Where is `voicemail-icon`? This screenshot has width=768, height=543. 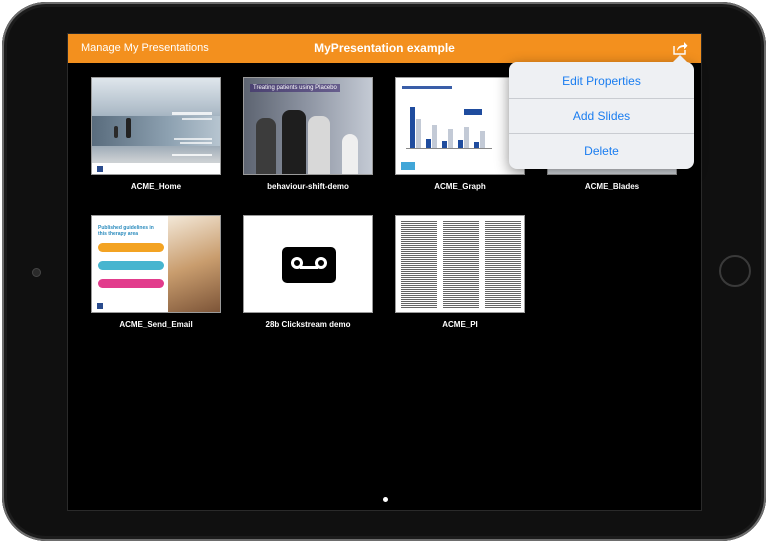 voicemail-icon is located at coordinates (309, 265).